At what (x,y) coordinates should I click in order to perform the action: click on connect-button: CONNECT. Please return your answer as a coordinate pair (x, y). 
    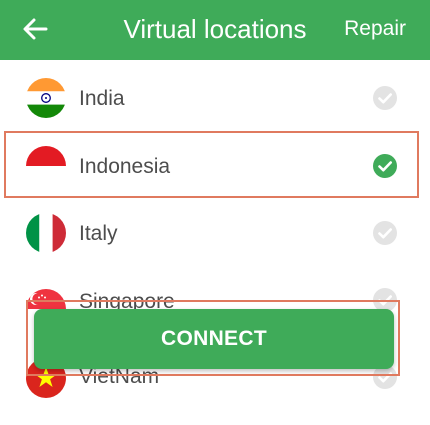
    Looking at the image, I should click on (214, 339).